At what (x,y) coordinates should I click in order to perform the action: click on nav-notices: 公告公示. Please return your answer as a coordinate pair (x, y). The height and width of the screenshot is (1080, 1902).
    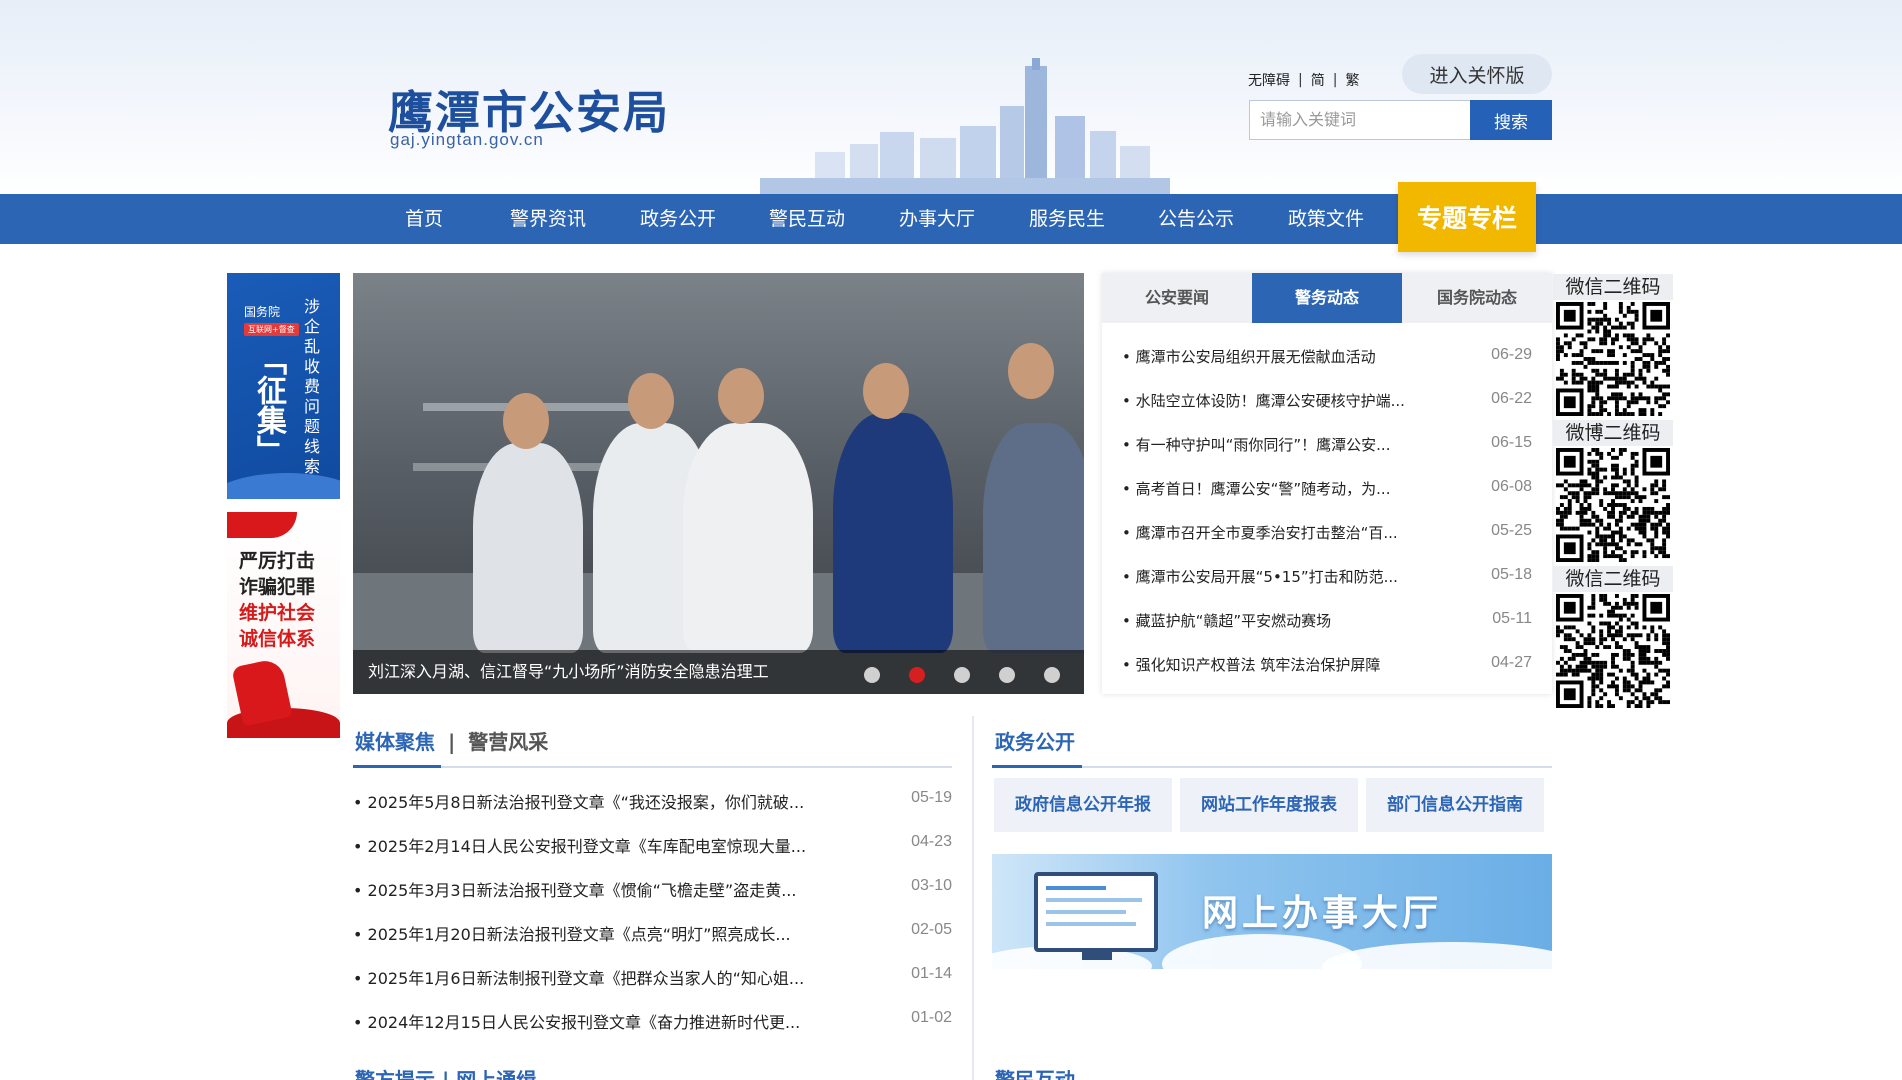
    Looking at the image, I should click on (1196, 219).